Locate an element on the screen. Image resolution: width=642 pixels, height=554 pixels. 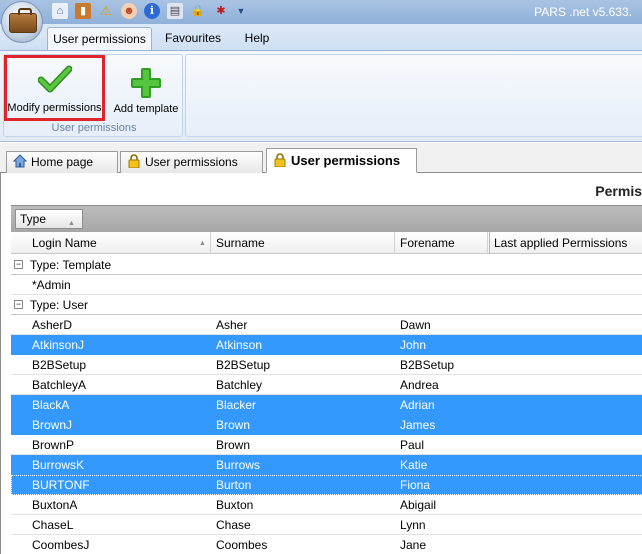
tab-user-permissions: User permissions is located at coordinates (99, 38).